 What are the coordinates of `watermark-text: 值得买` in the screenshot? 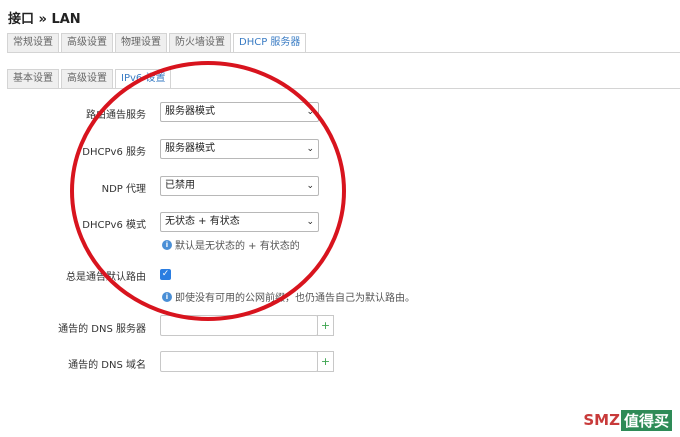 It's located at (646, 420).